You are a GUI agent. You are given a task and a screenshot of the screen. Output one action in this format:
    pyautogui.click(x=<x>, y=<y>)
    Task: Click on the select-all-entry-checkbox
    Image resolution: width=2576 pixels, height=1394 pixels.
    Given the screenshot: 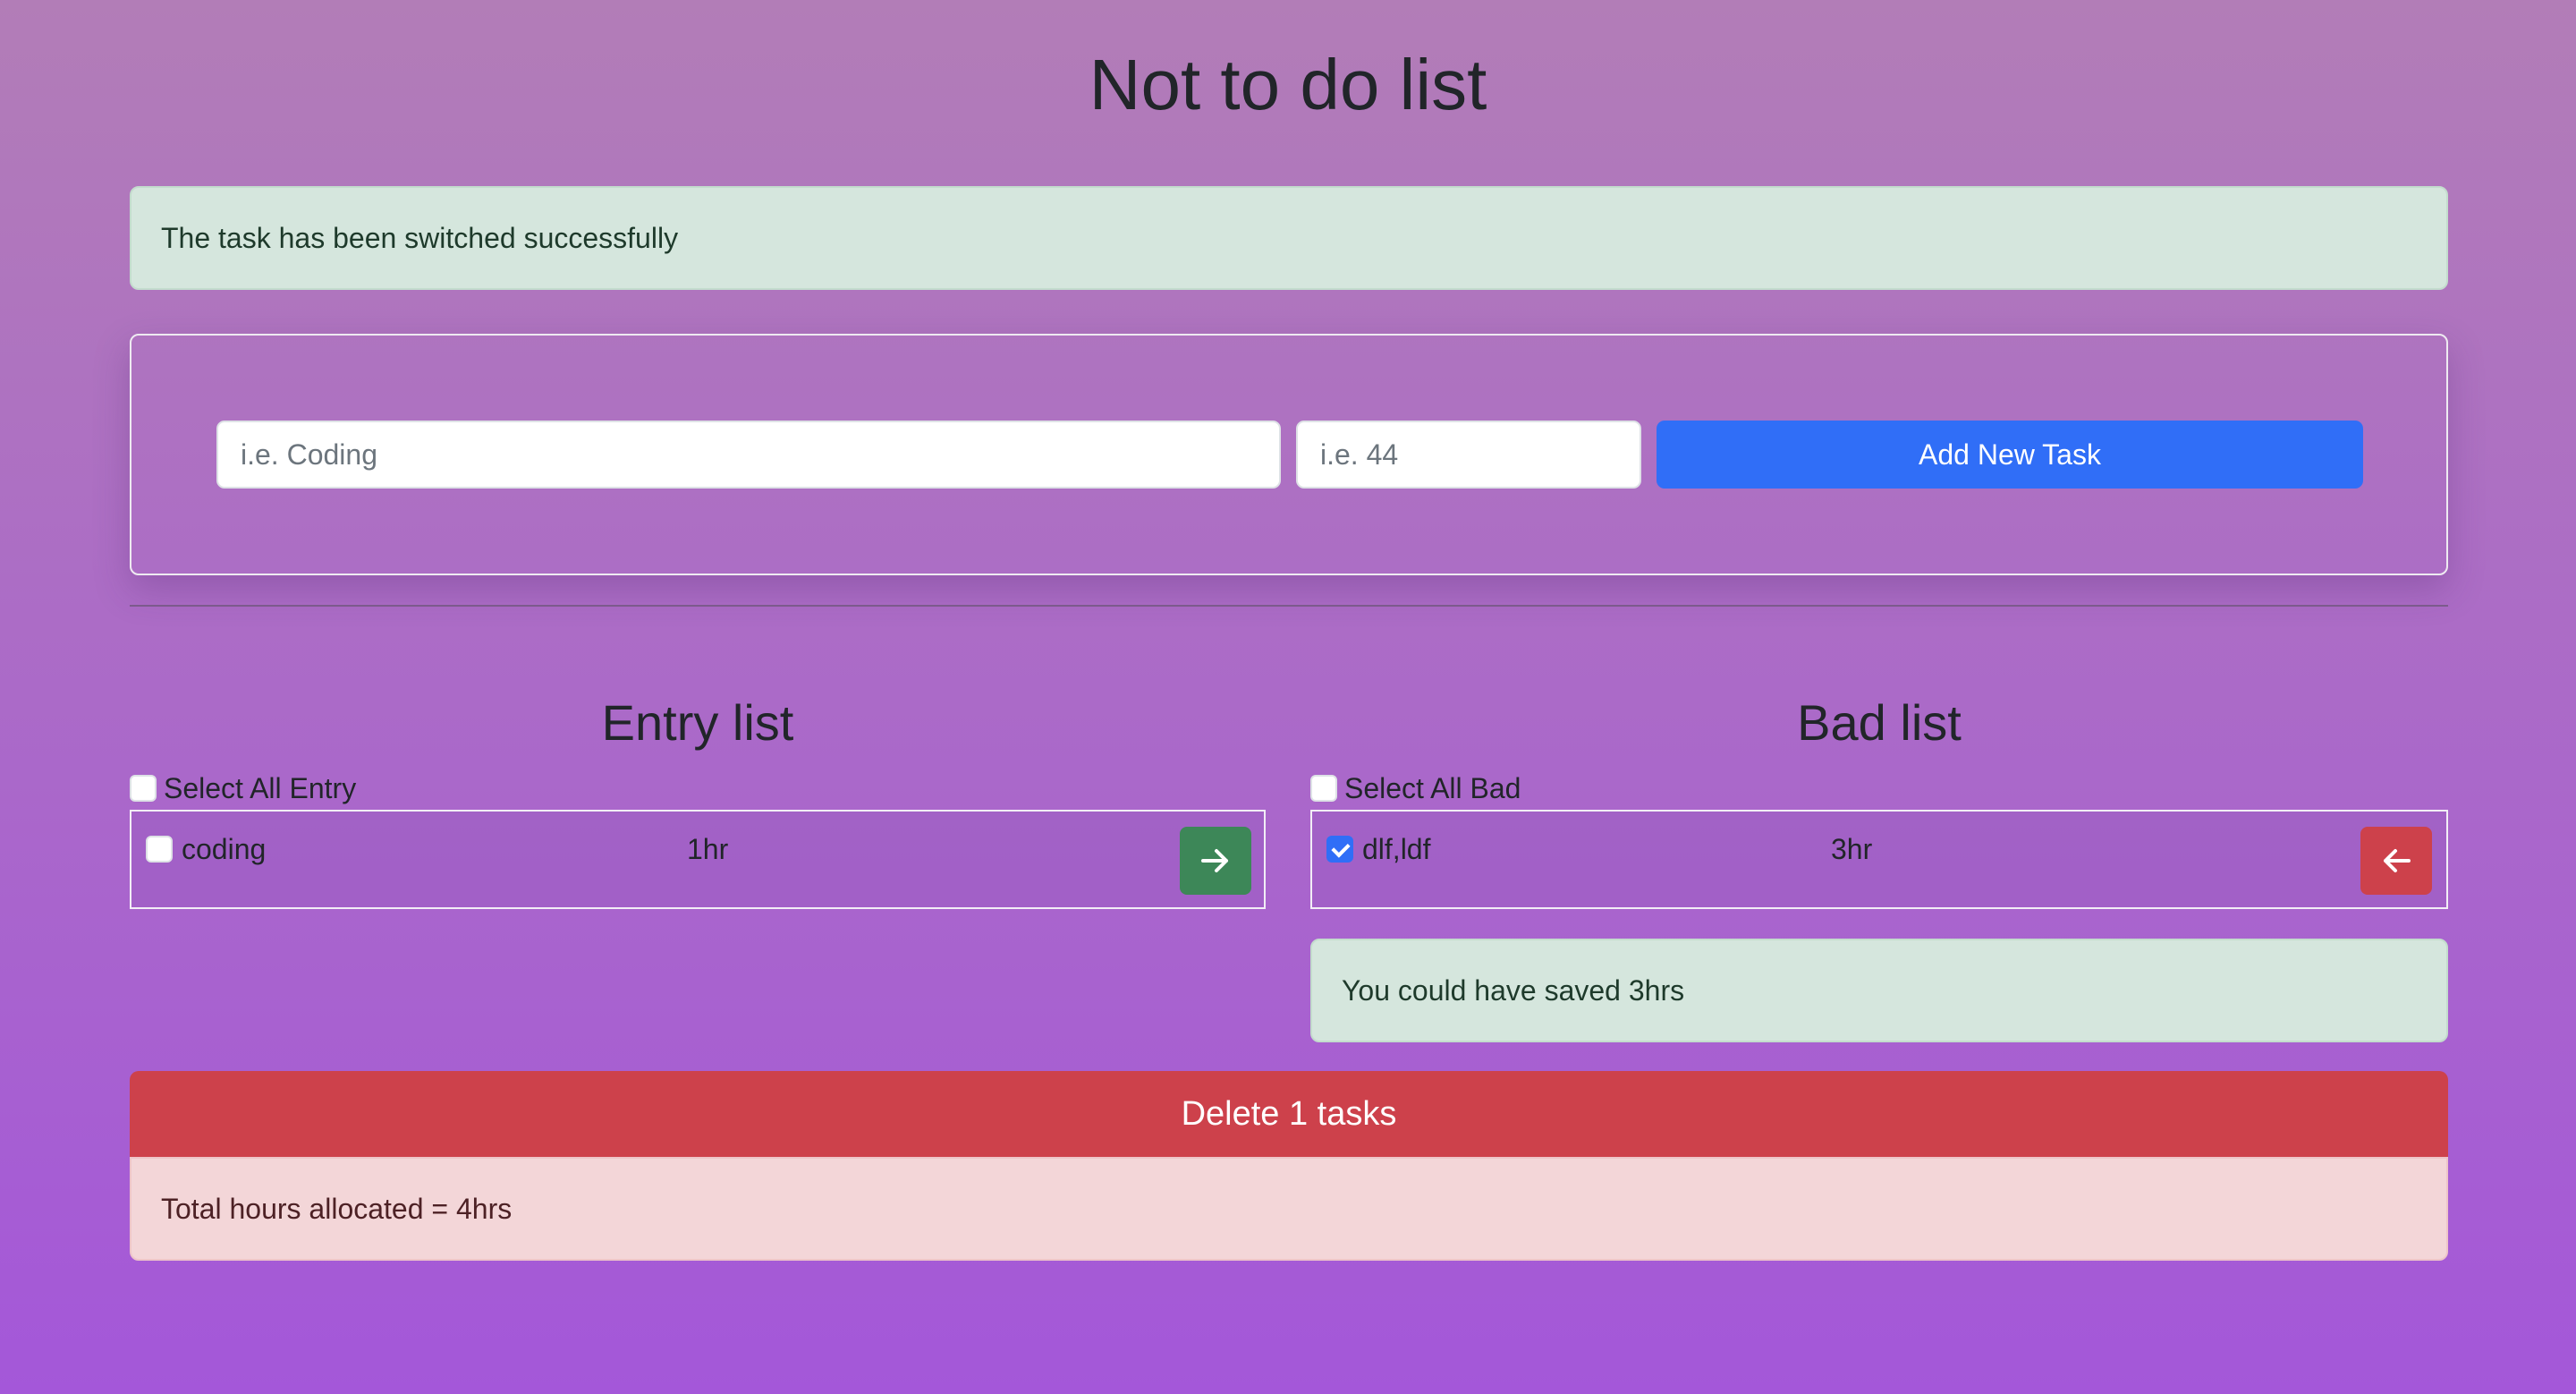 What is the action you would take?
    pyautogui.click(x=143, y=788)
    